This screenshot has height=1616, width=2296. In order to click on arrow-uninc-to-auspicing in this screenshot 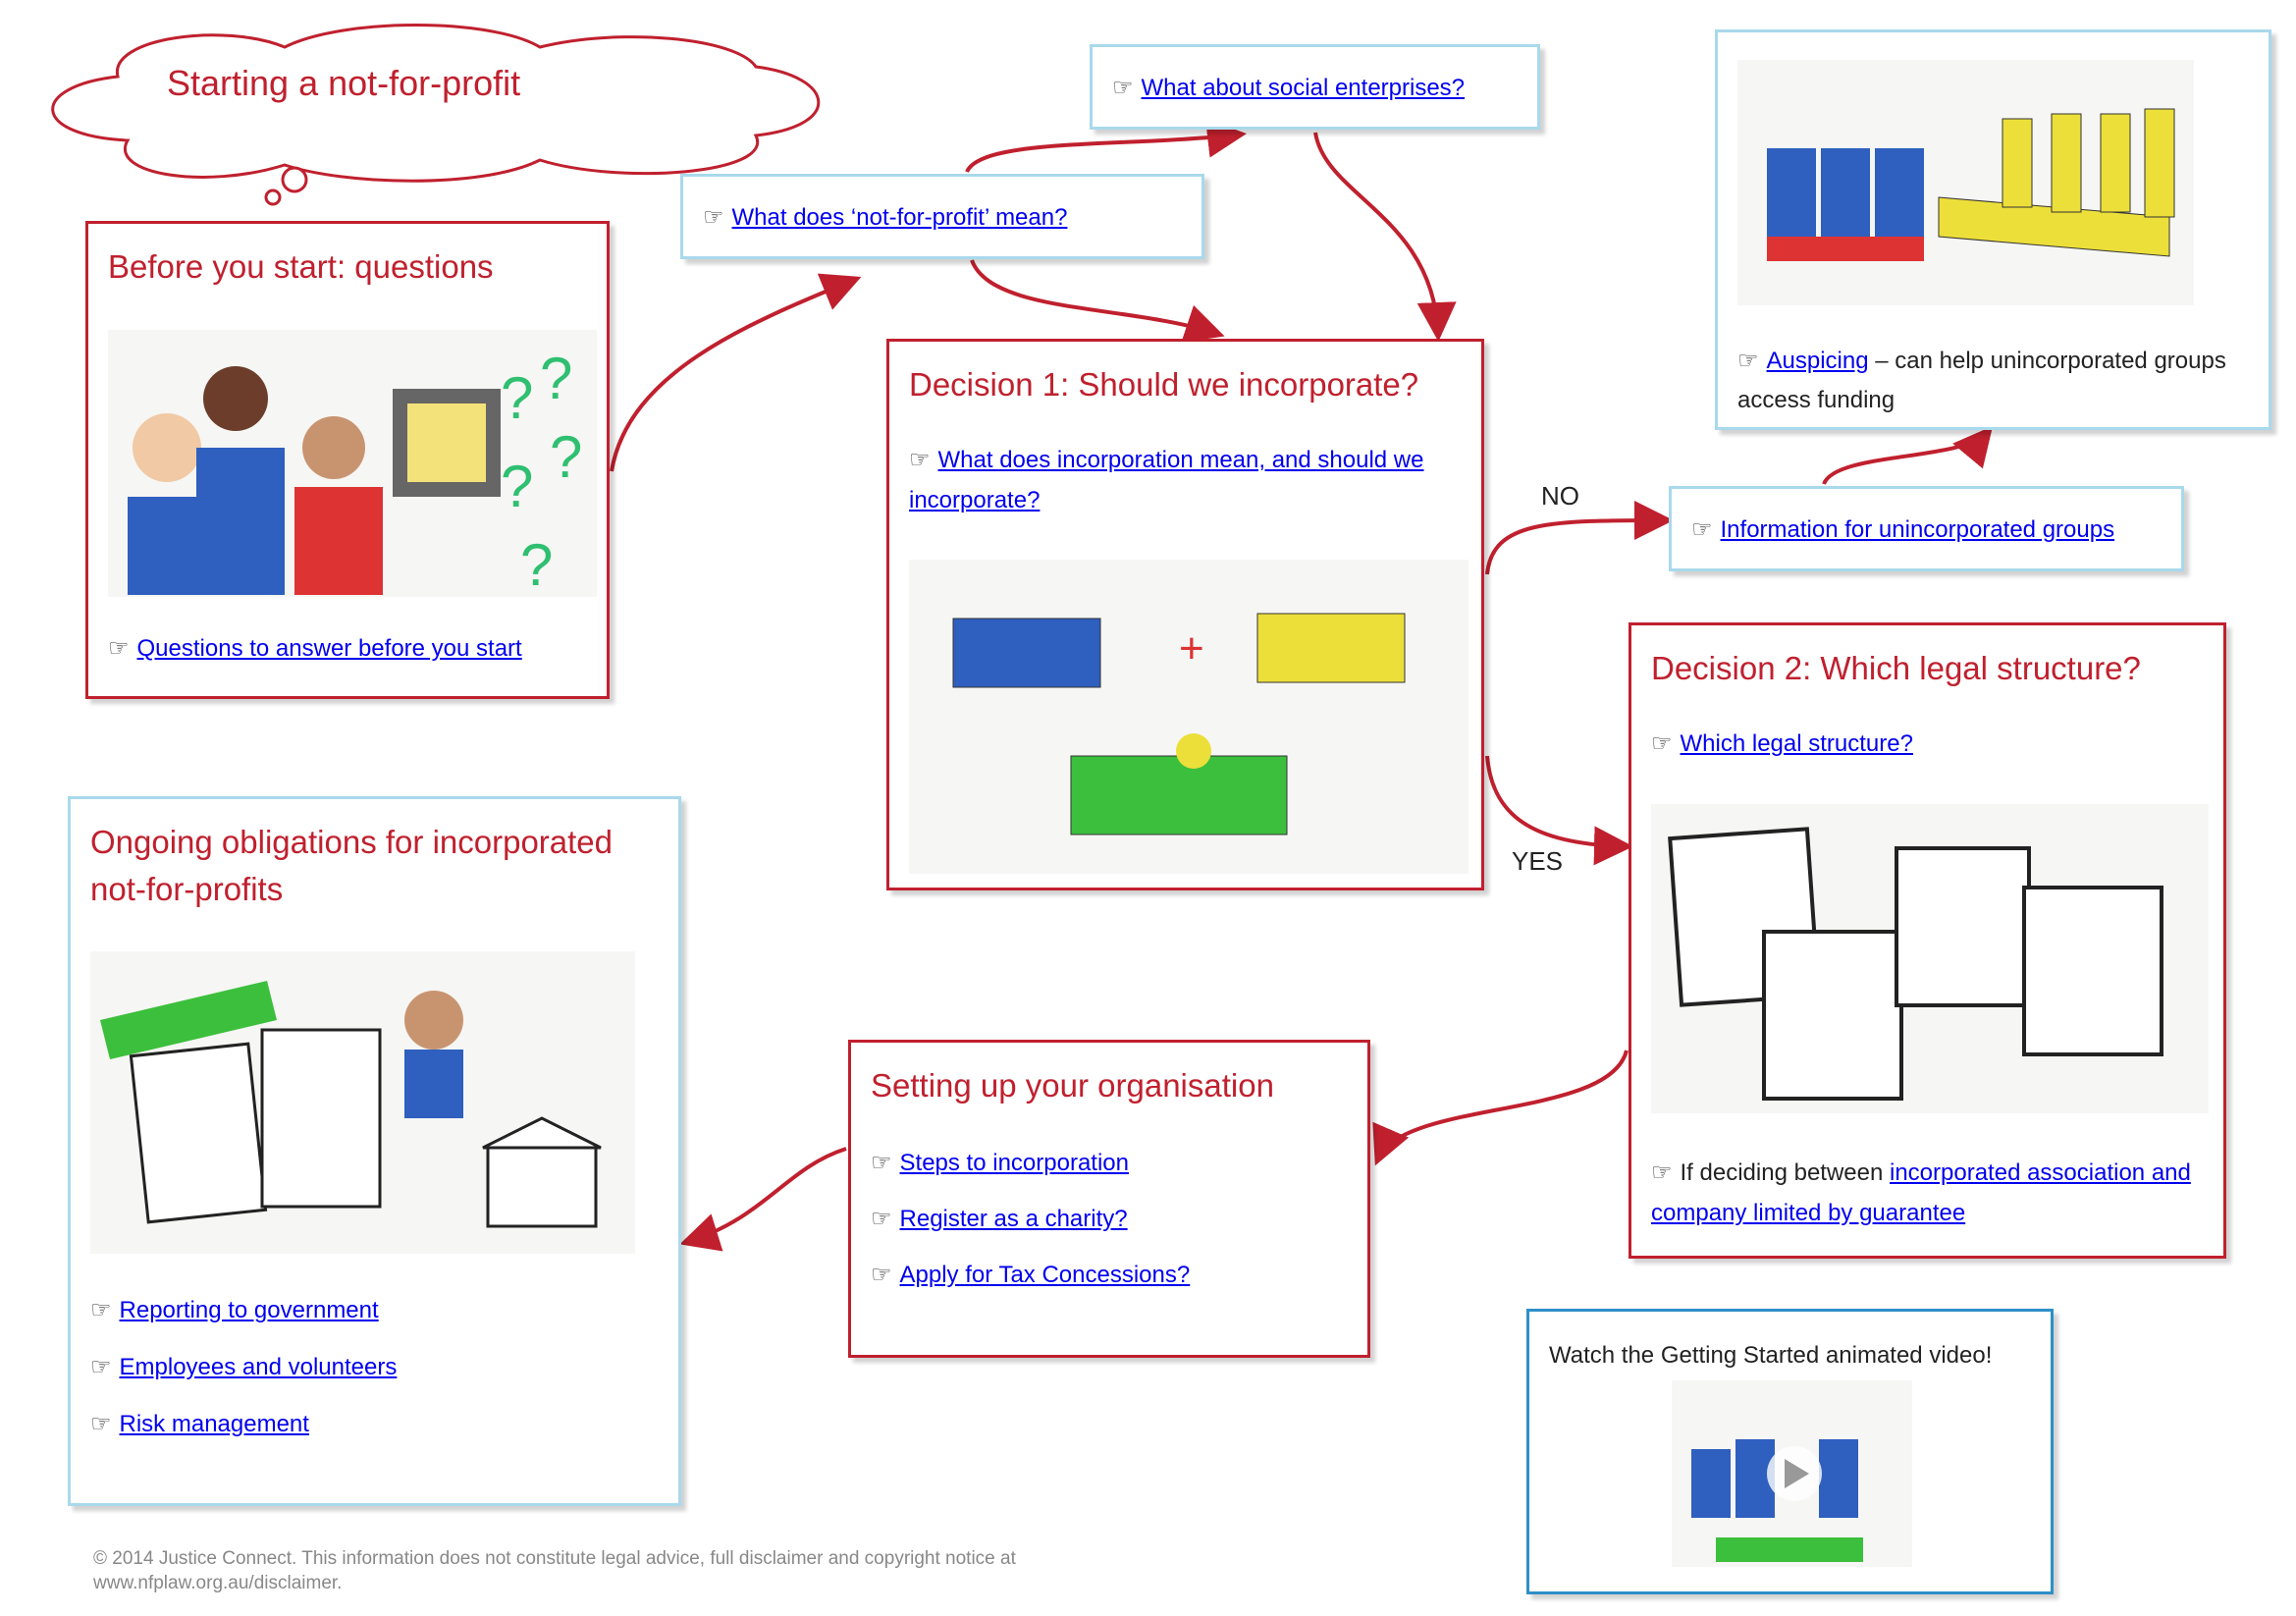, I will do `click(1908, 455)`.